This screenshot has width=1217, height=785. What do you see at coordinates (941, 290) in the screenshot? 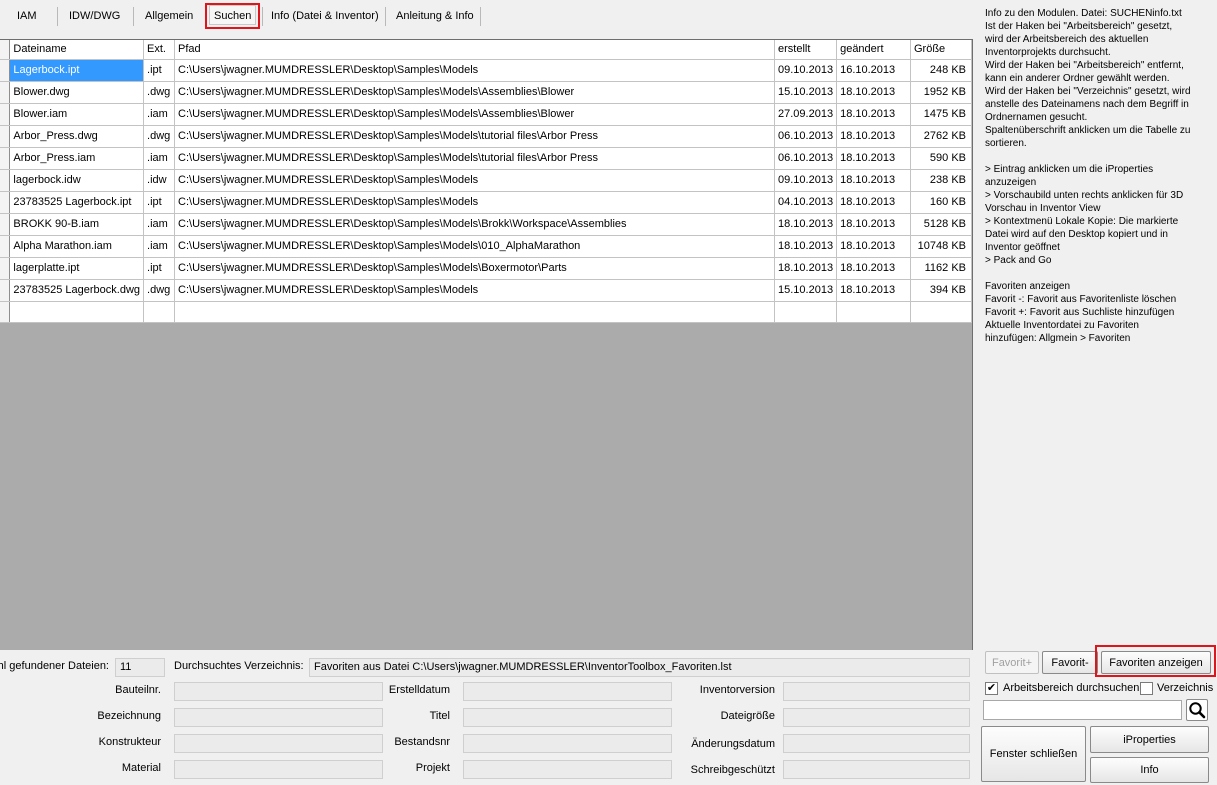
I see `cell-groesse: 394 KB` at bounding box center [941, 290].